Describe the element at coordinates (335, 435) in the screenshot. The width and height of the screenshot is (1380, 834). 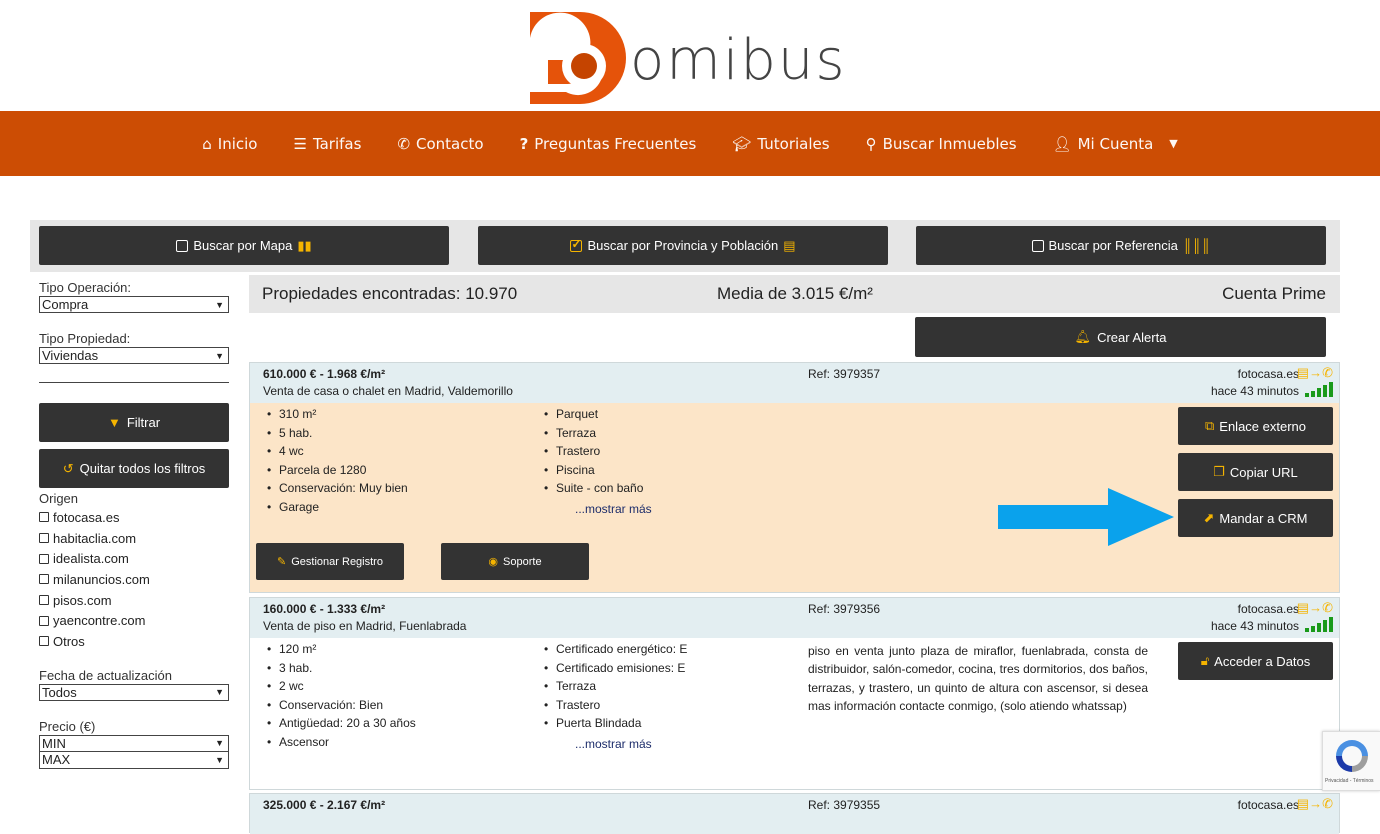
I see `feature-item: 5 hab.` at that location.